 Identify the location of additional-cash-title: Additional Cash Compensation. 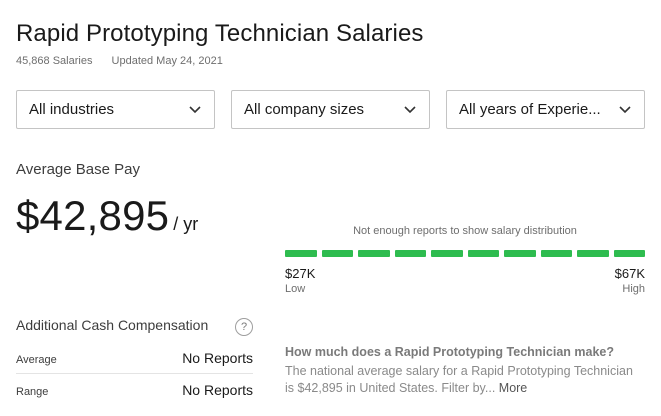
(112, 325).